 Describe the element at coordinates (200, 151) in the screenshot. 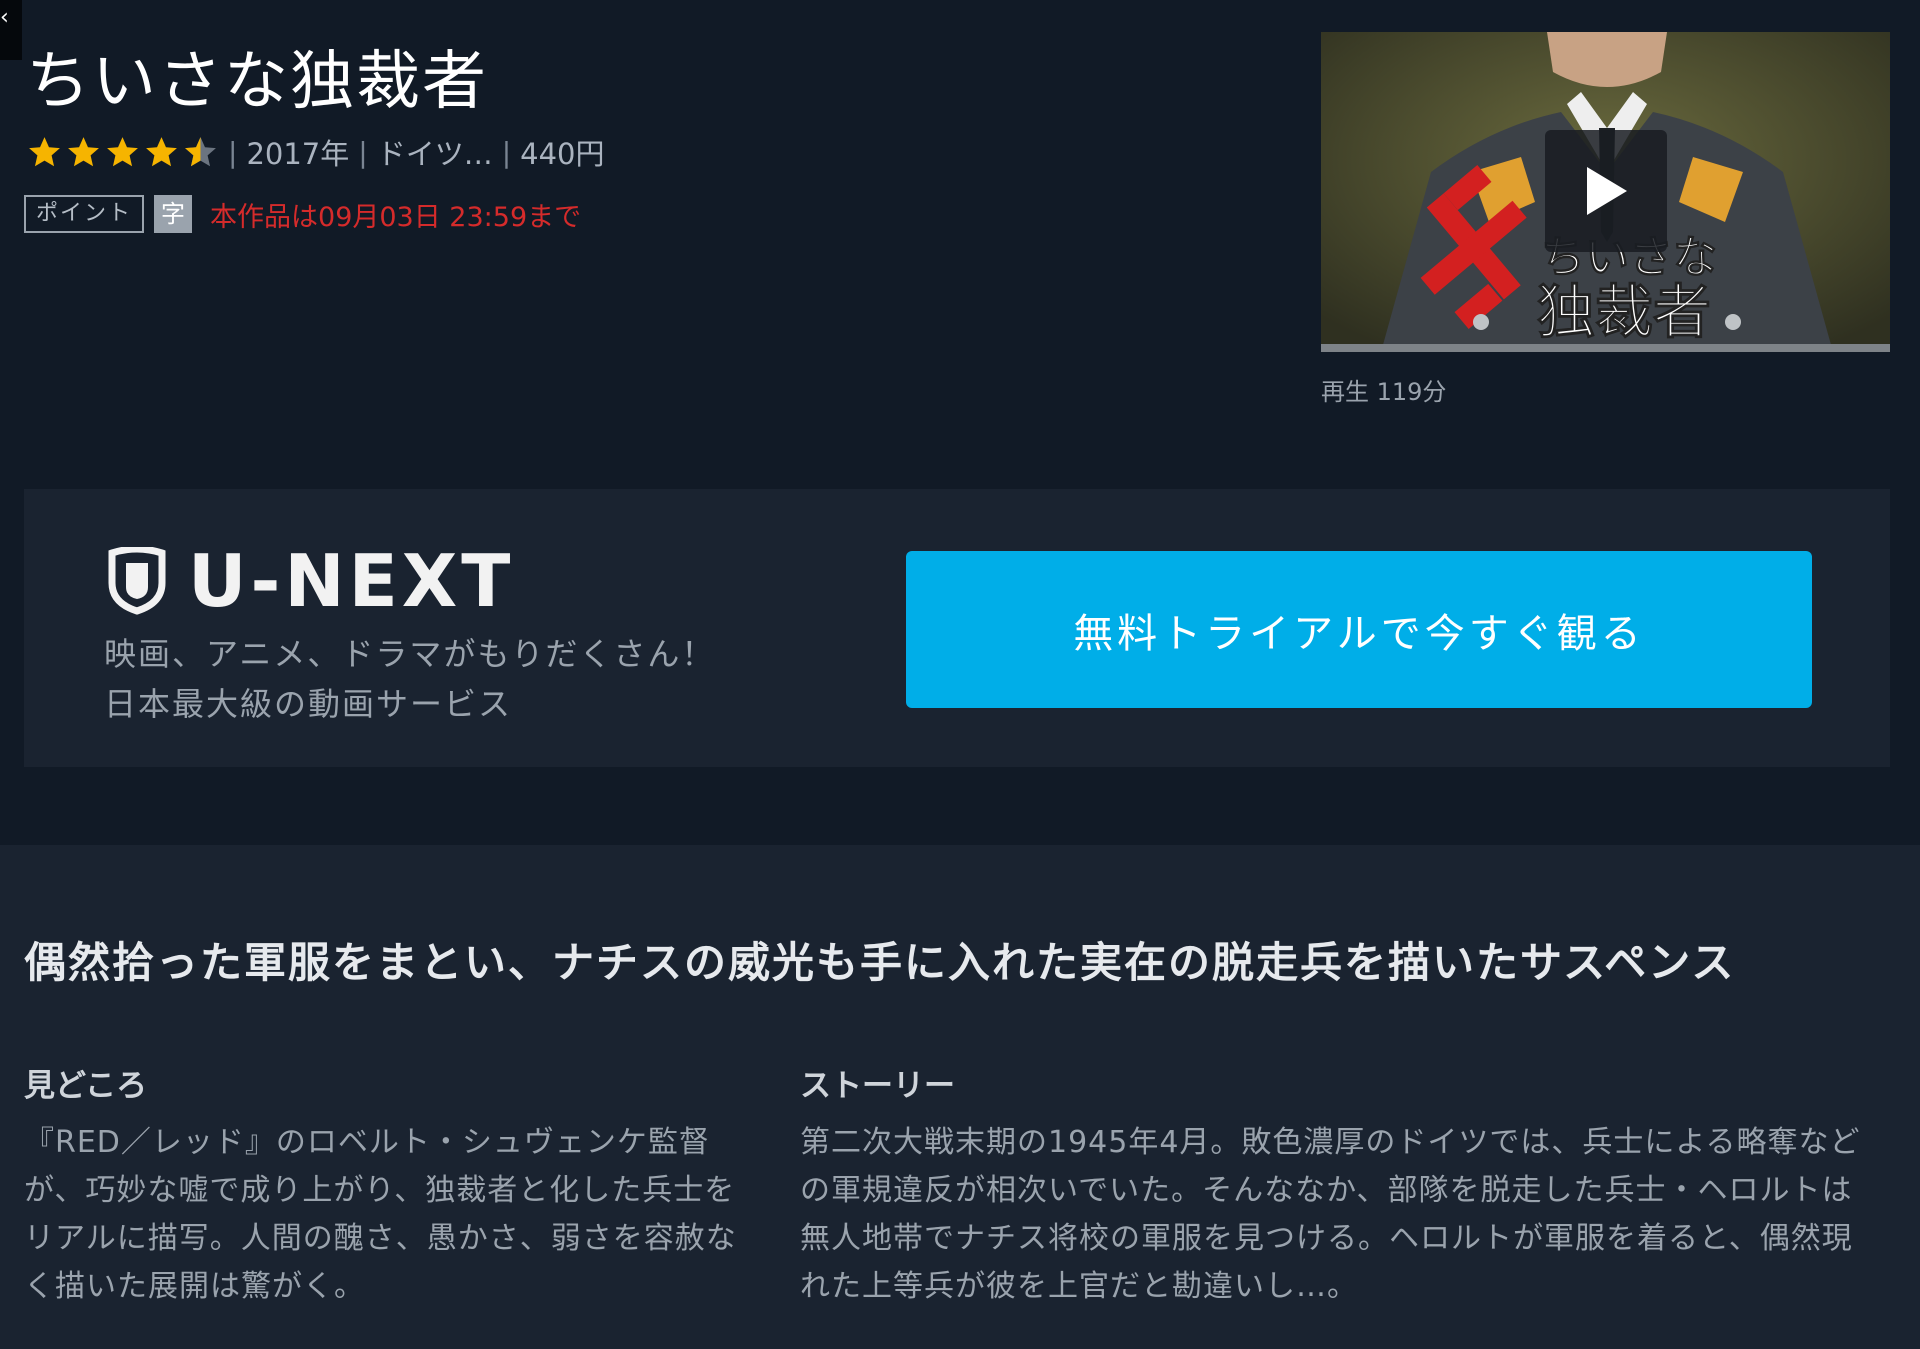

I see `half-star-icon` at that location.